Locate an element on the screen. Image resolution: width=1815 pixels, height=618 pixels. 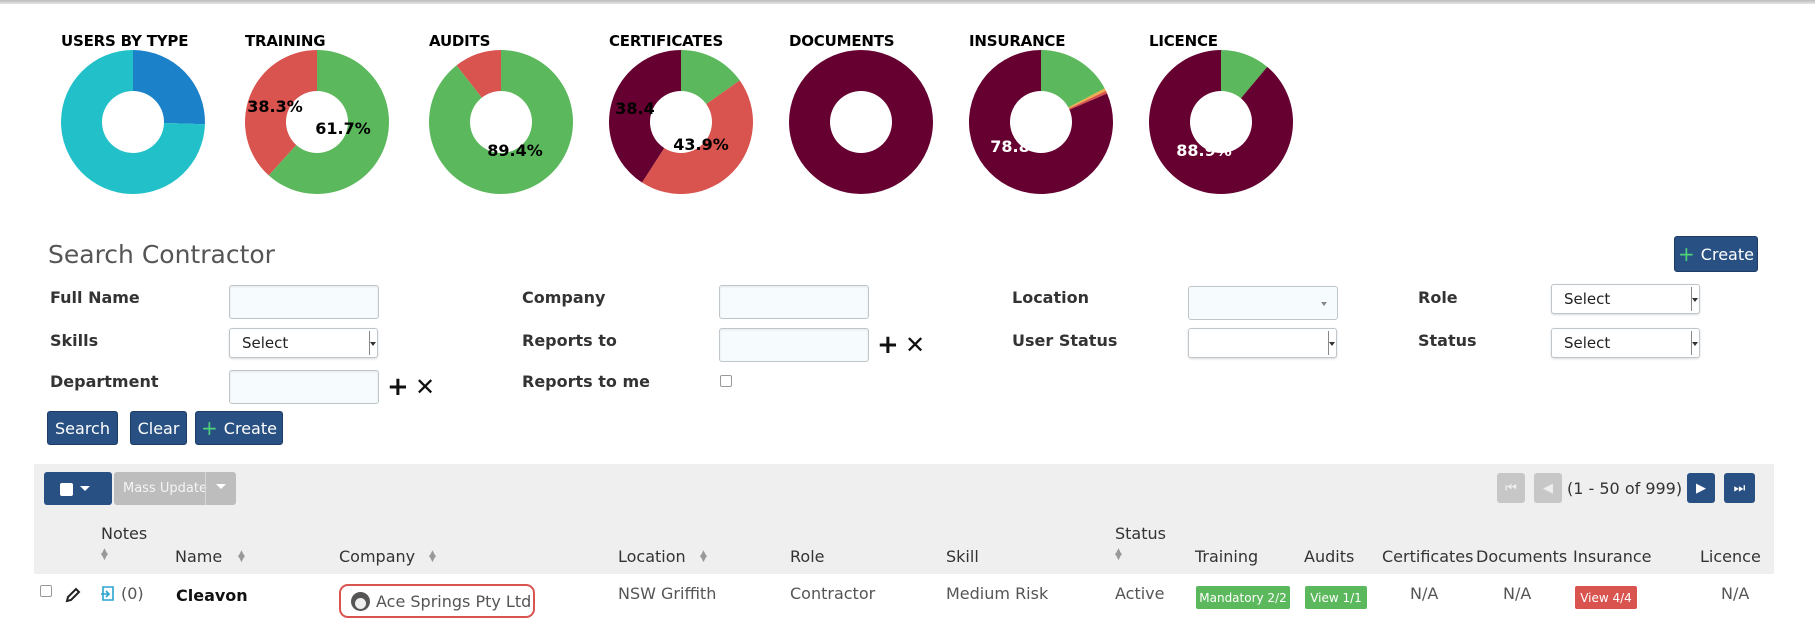
slice-label: 61.7% is located at coordinates (343, 128).